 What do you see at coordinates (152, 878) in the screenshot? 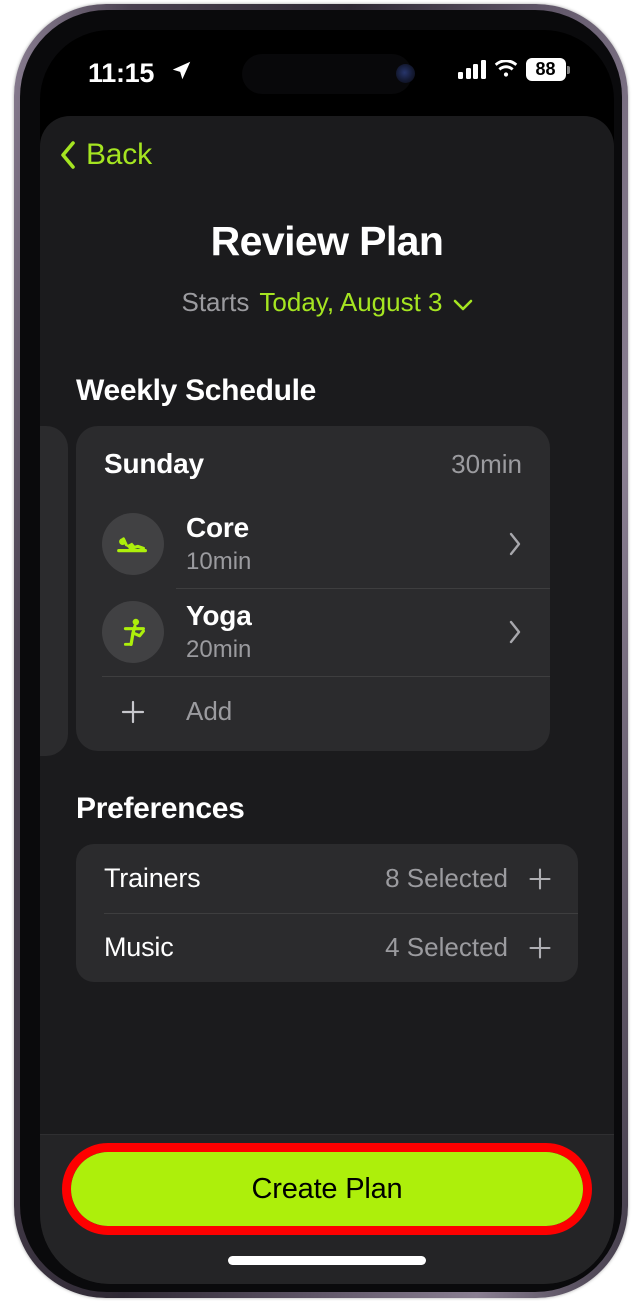
I see `preference-label: Trainers` at bounding box center [152, 878].